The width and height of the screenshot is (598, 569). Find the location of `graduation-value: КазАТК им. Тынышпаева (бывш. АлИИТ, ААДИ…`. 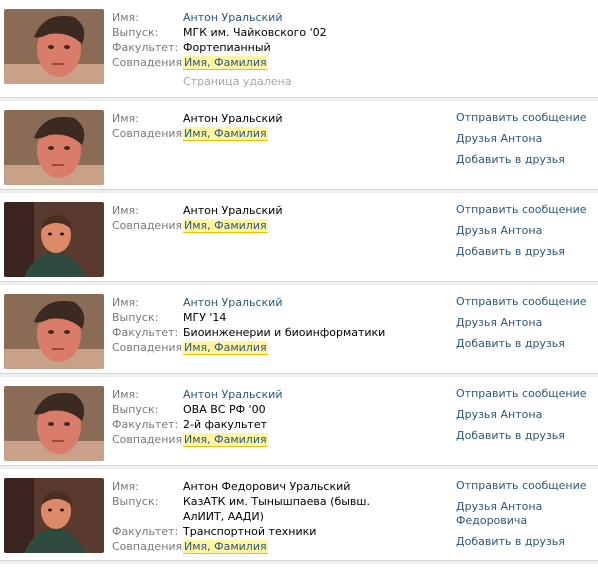

graduation-value: КазАТК им. Тынышпаева (бывш. АлИИТ, ААДИ… is located at coordinates (276, 509).